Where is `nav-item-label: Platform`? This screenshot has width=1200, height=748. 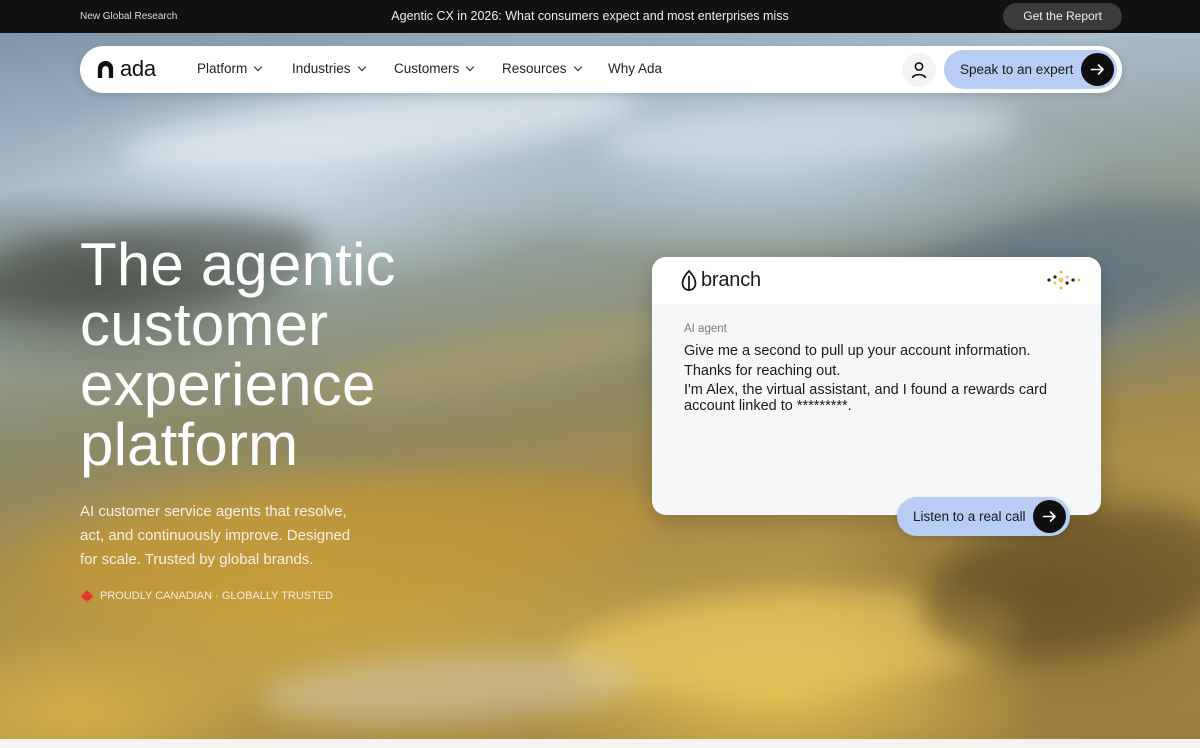 nav-item-label: Platform is located at coordinates (222, 68).